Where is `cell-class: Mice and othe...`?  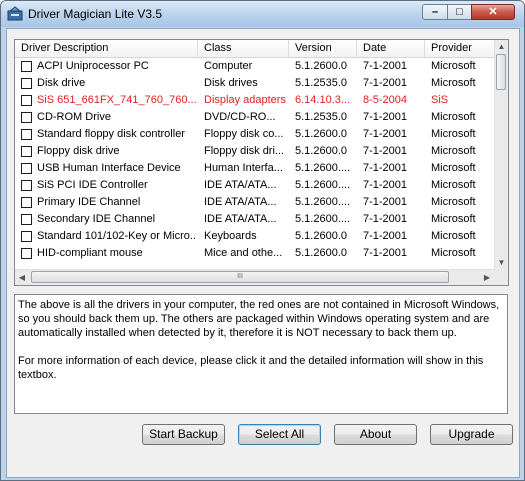
cell-class: Mice and othe... is located at coordinates (243, 253).